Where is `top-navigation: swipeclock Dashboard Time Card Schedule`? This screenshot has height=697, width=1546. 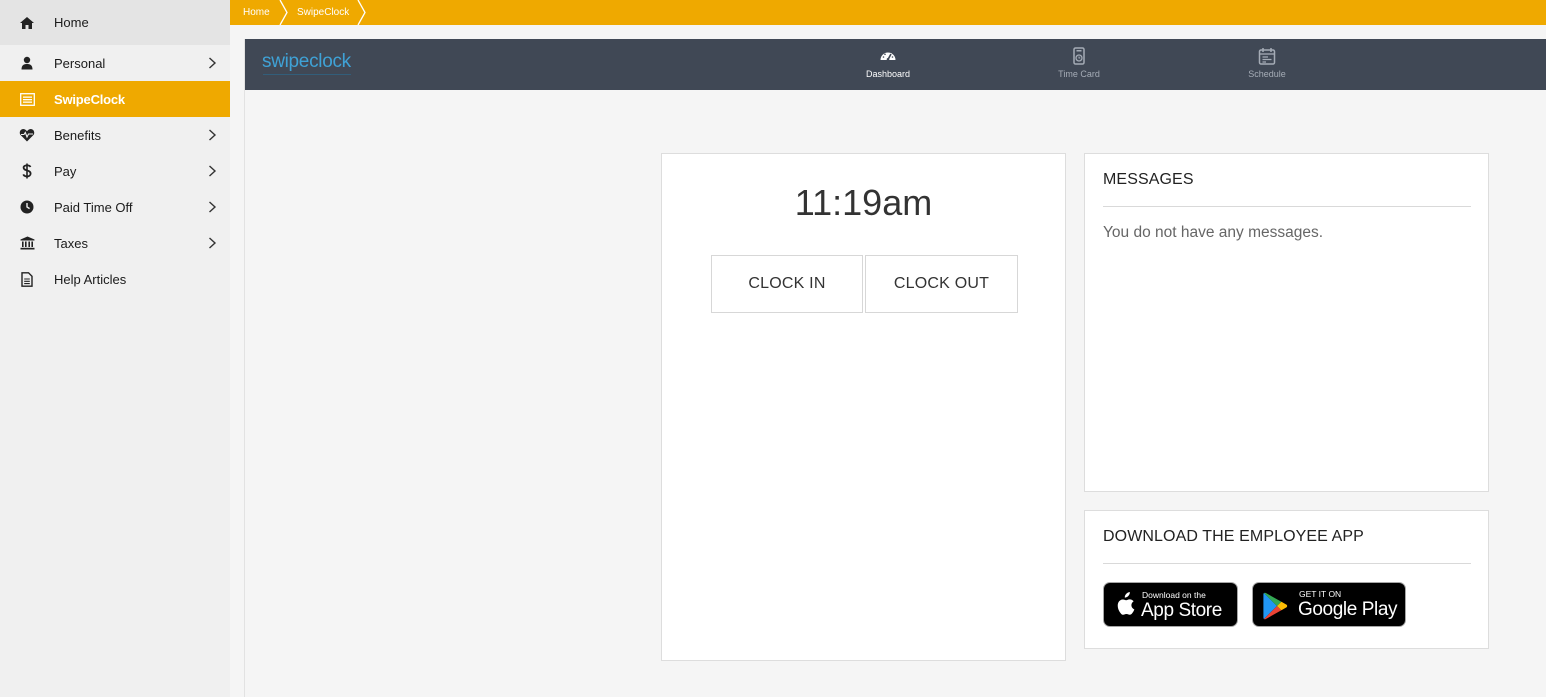
top-navigation: swipeclock Dashboard Time Card Schedule is located at coordinates (895, 64).